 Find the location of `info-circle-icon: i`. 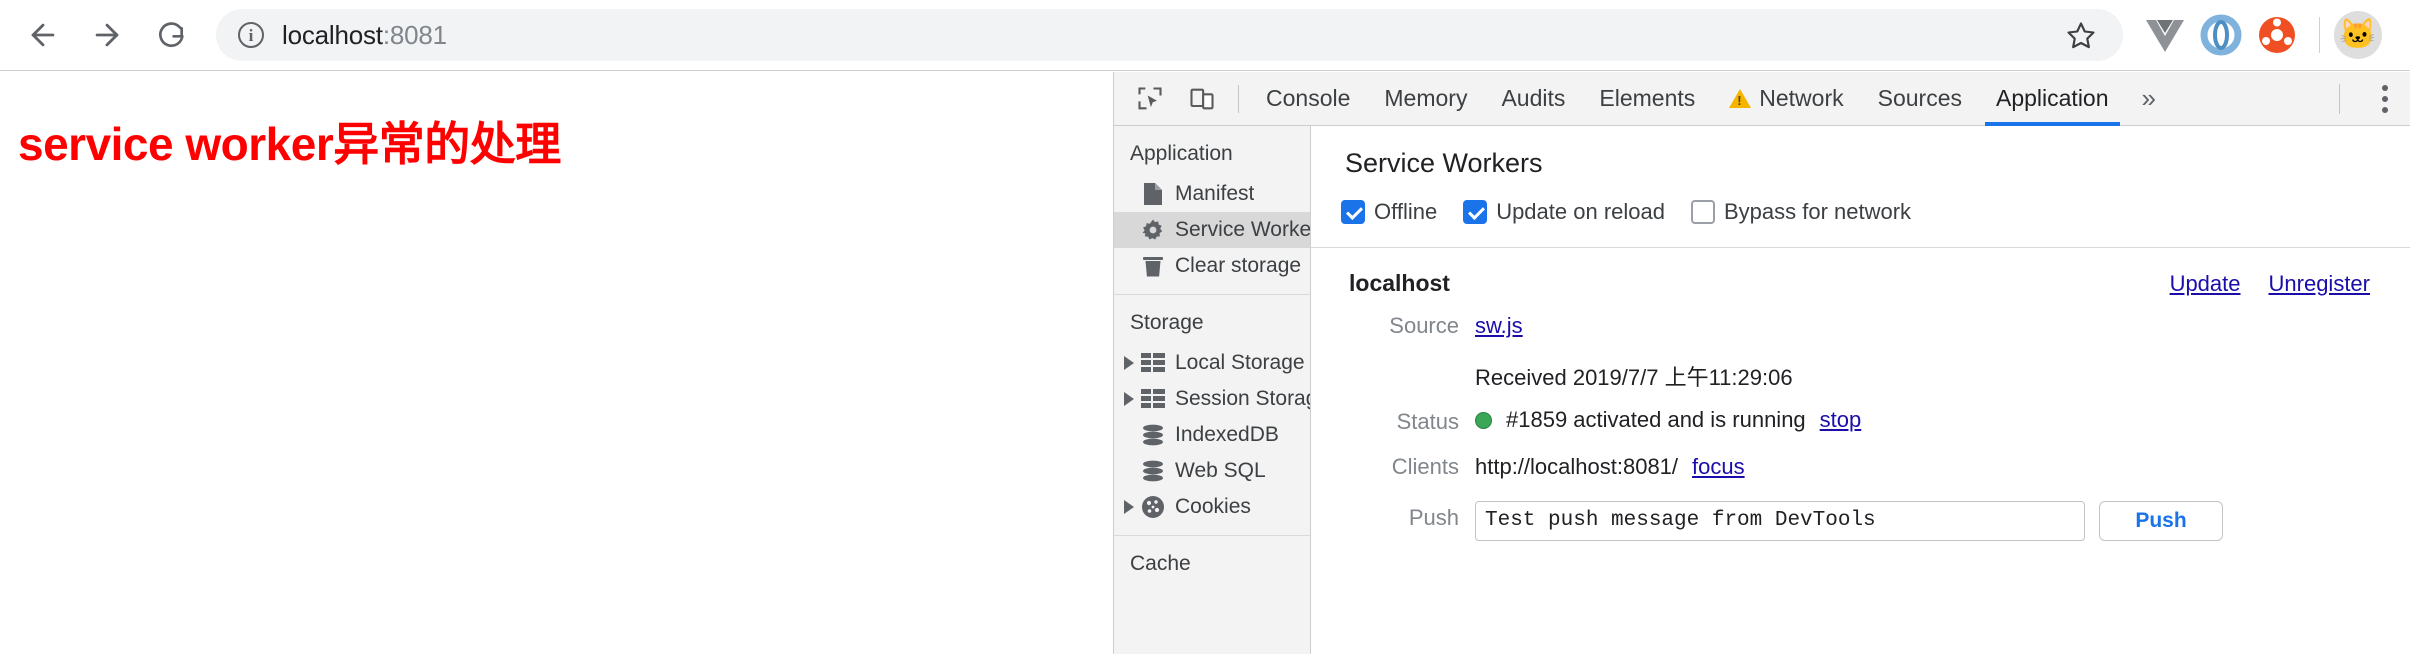

info-circle-icon: i is located at coordinates (251, 35).